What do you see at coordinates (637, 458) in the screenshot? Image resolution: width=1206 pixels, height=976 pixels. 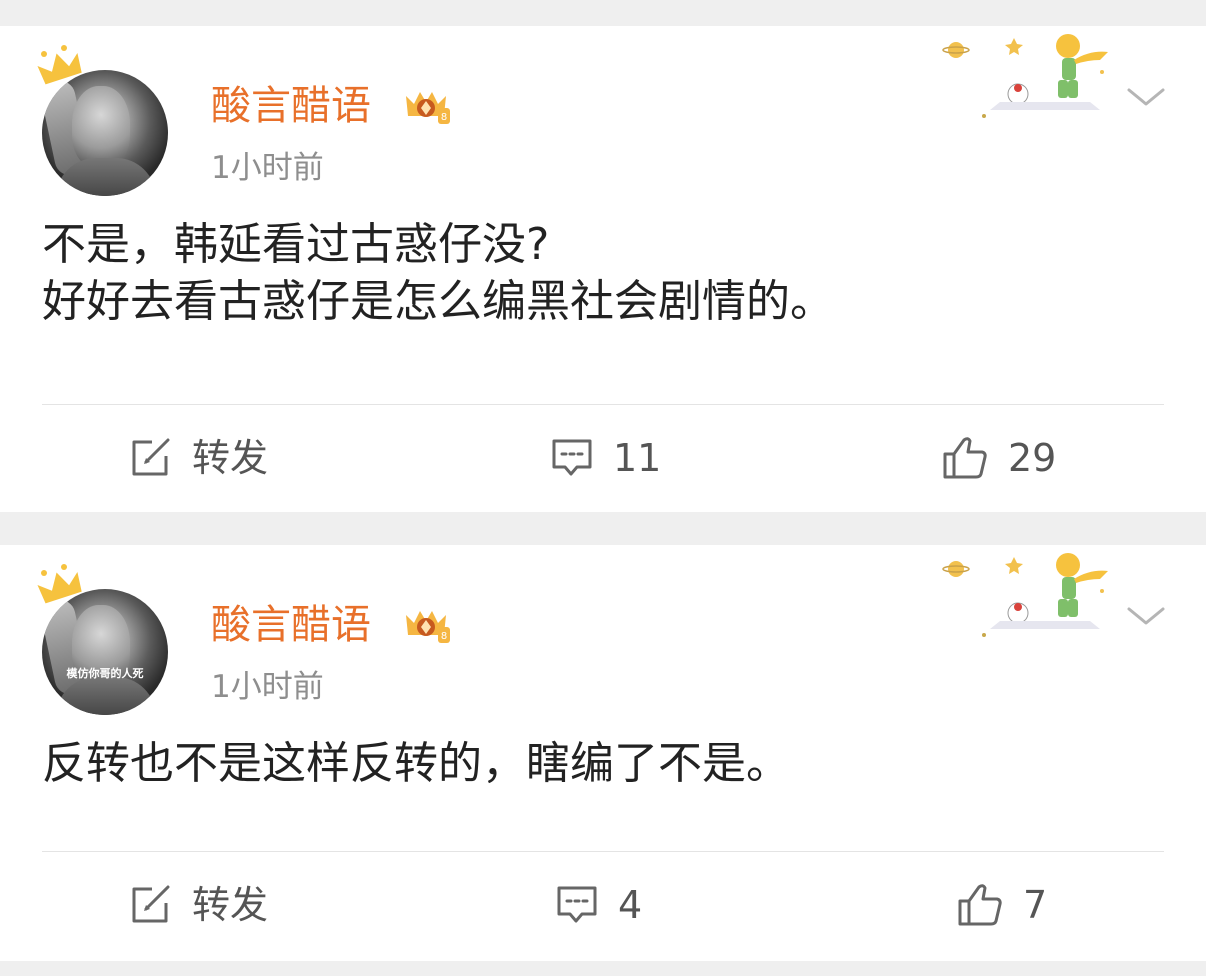 I see `comment-count: 11` at bounding box center [637, 458].